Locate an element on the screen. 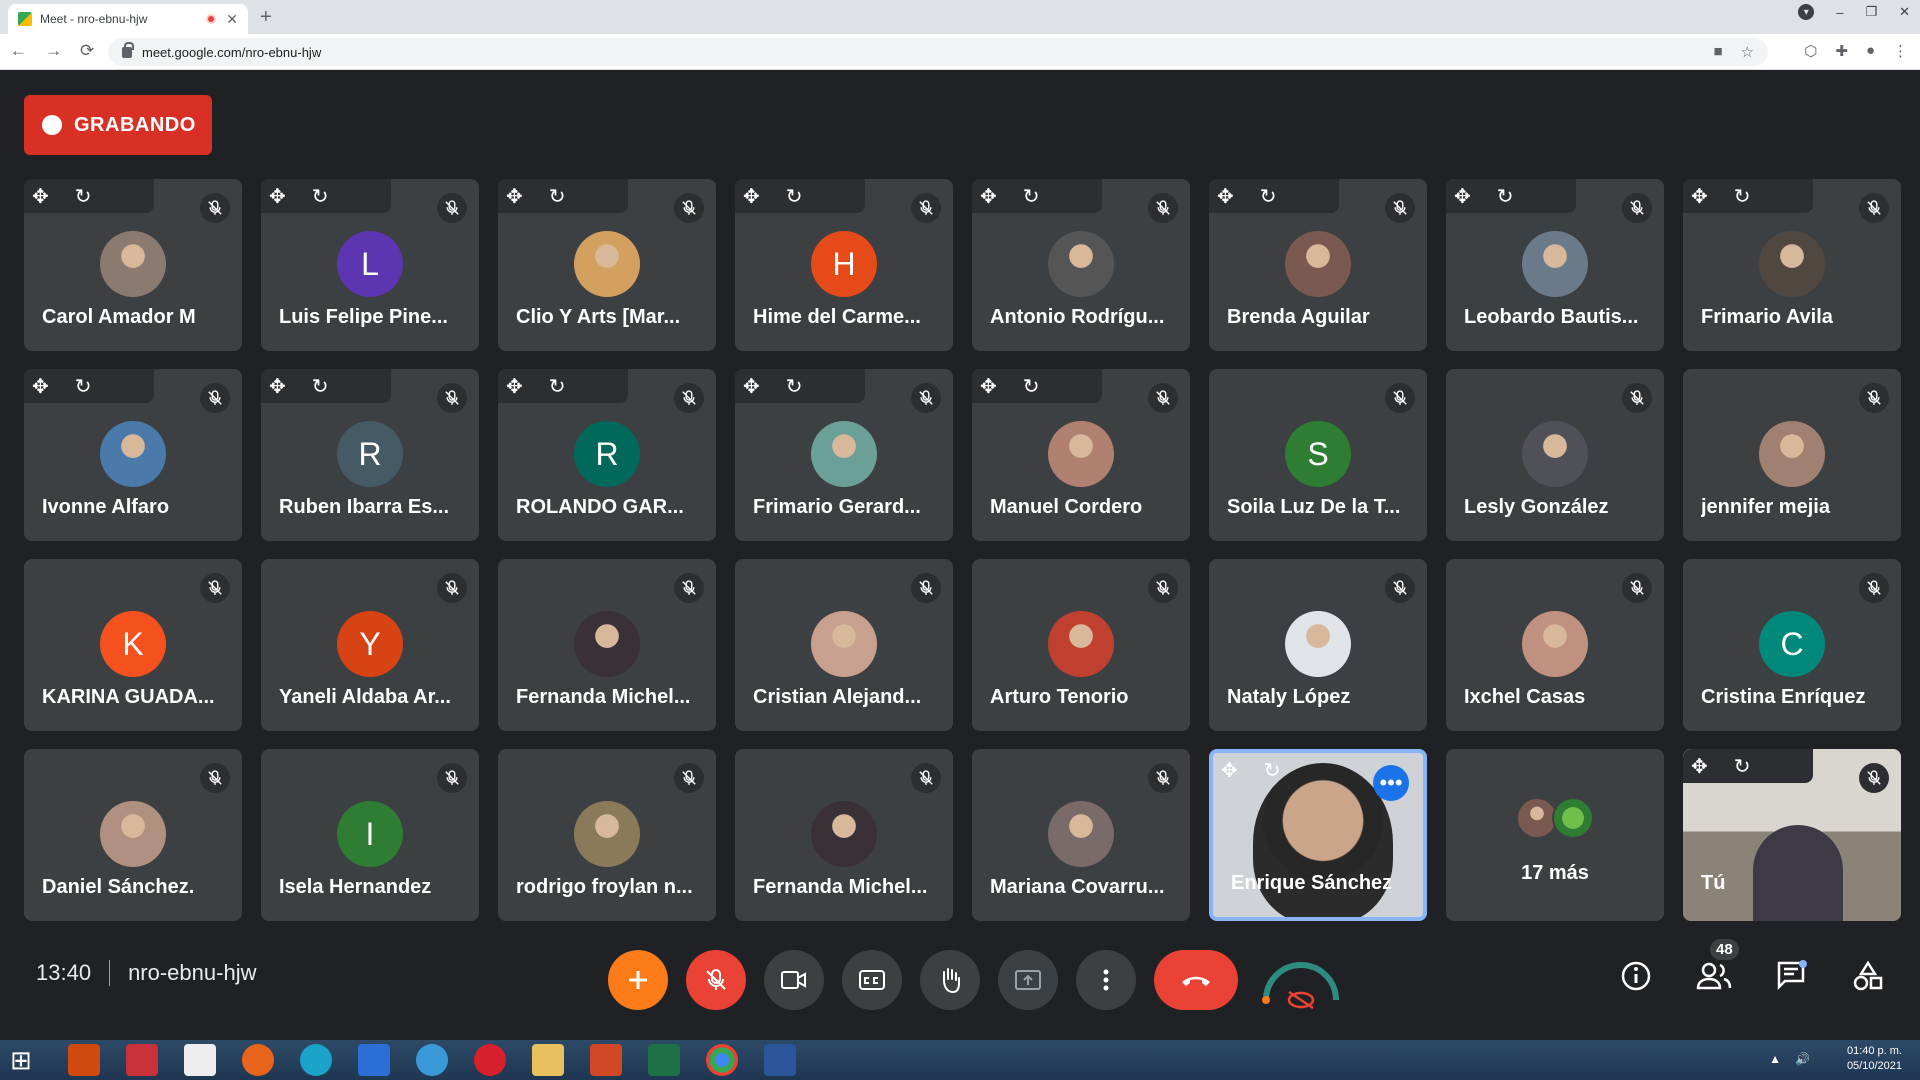  tray-arrow-icon: ▲ is located at coordinates (1775, 1059).